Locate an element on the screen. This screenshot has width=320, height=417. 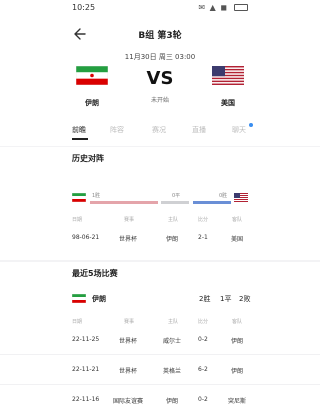
row-score: 6-2 is located at coordinates (203, 369).